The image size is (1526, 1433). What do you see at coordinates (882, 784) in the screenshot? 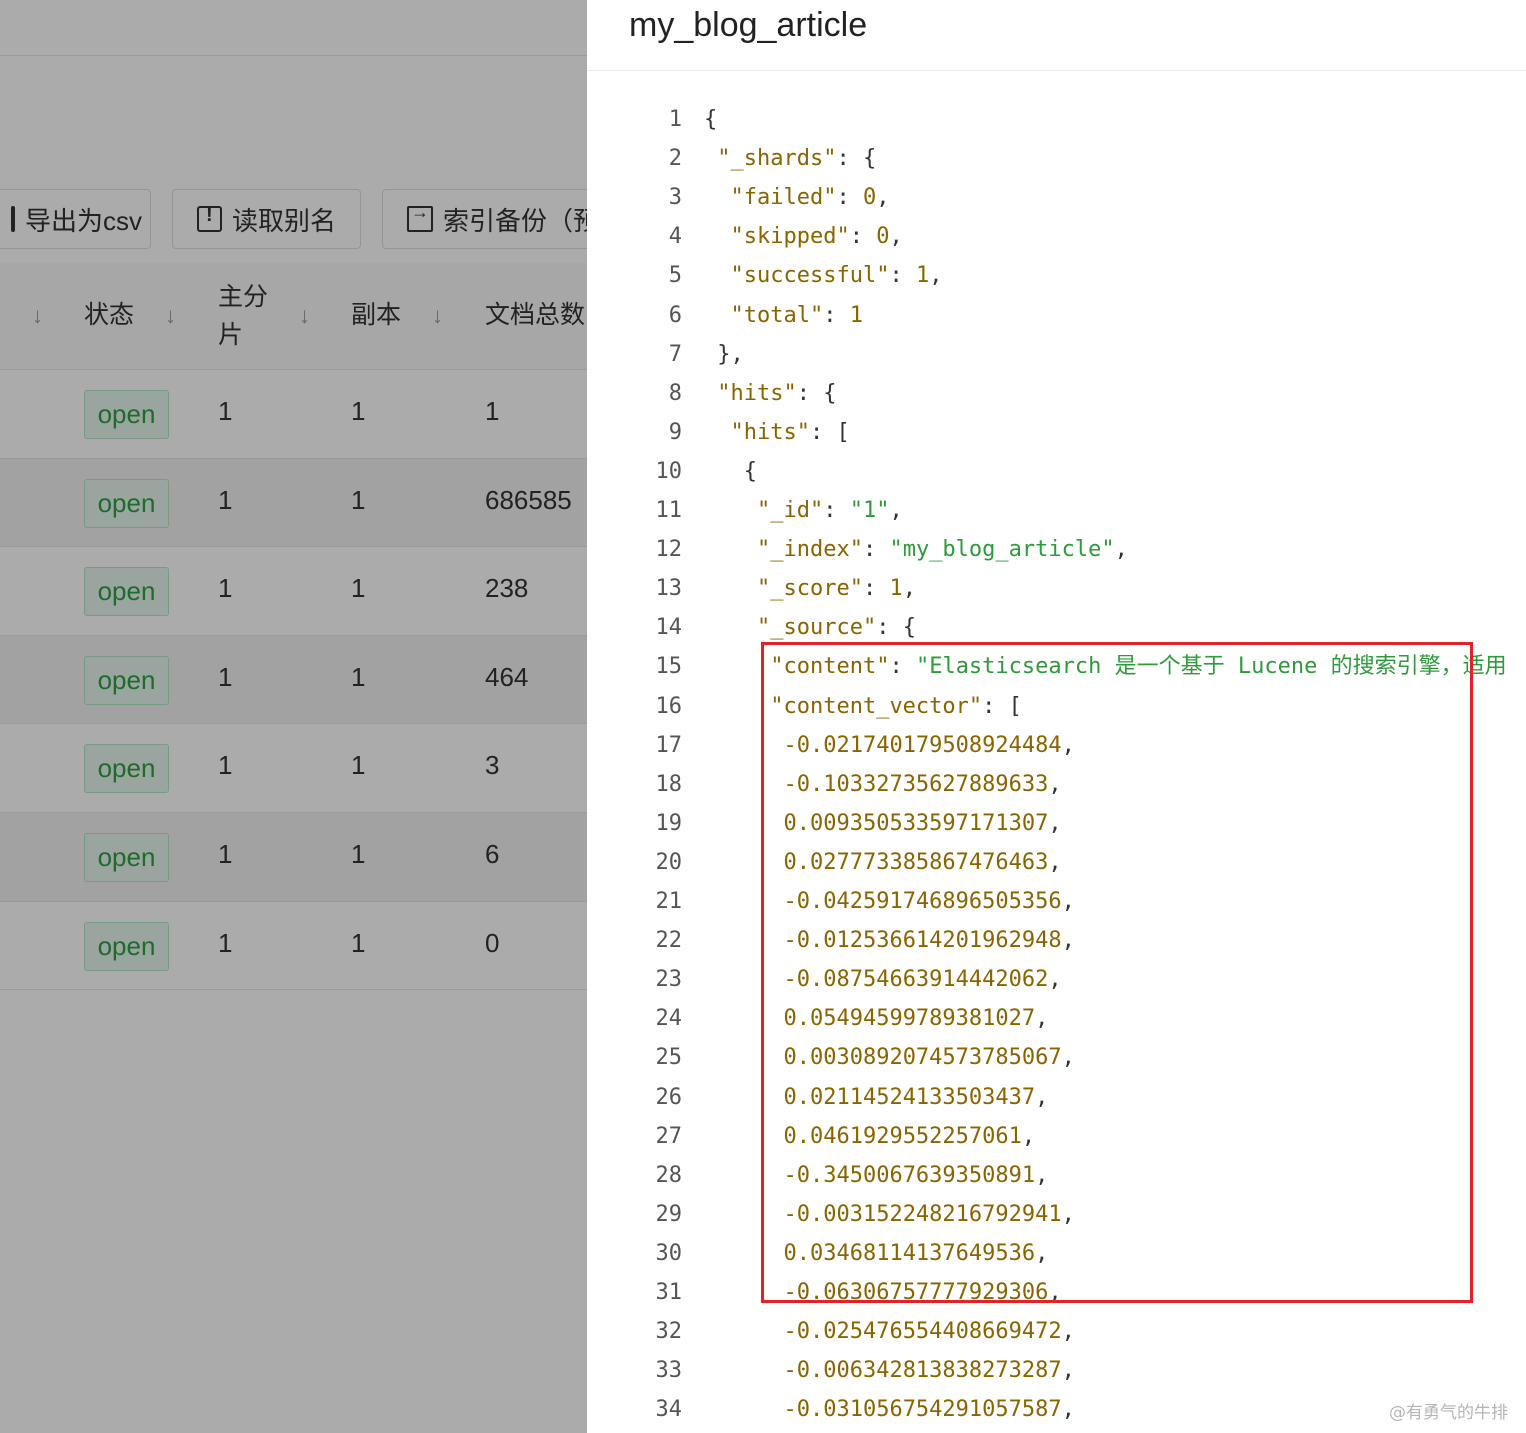
I see `line-content: -0.10332735627889633,` at bounding box center [882, 784].